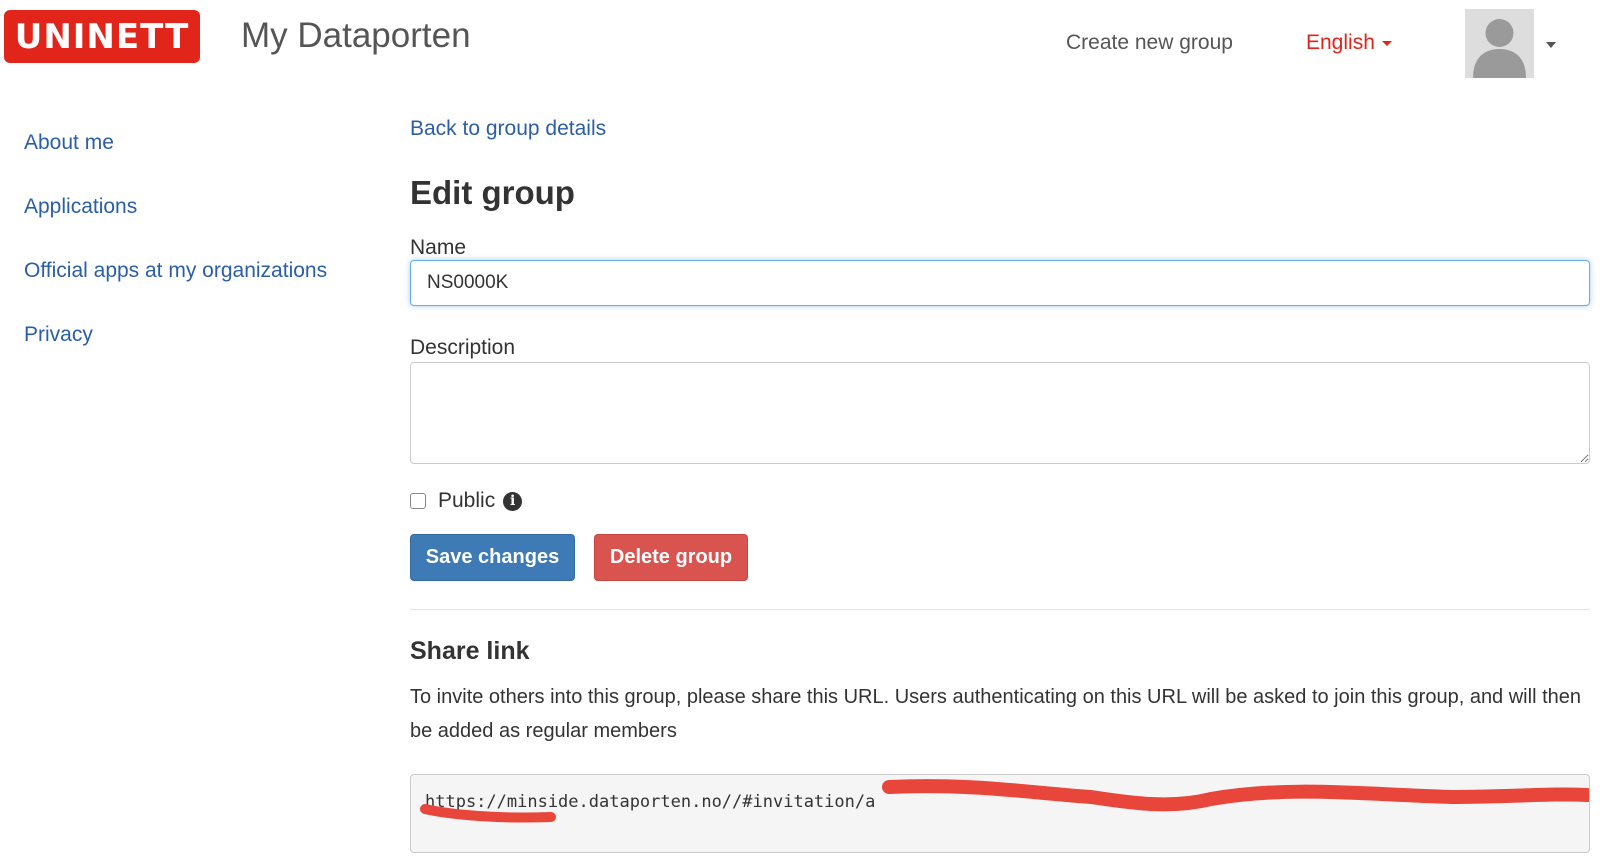  I want to click on public-row: Public i, so click(466, 501).